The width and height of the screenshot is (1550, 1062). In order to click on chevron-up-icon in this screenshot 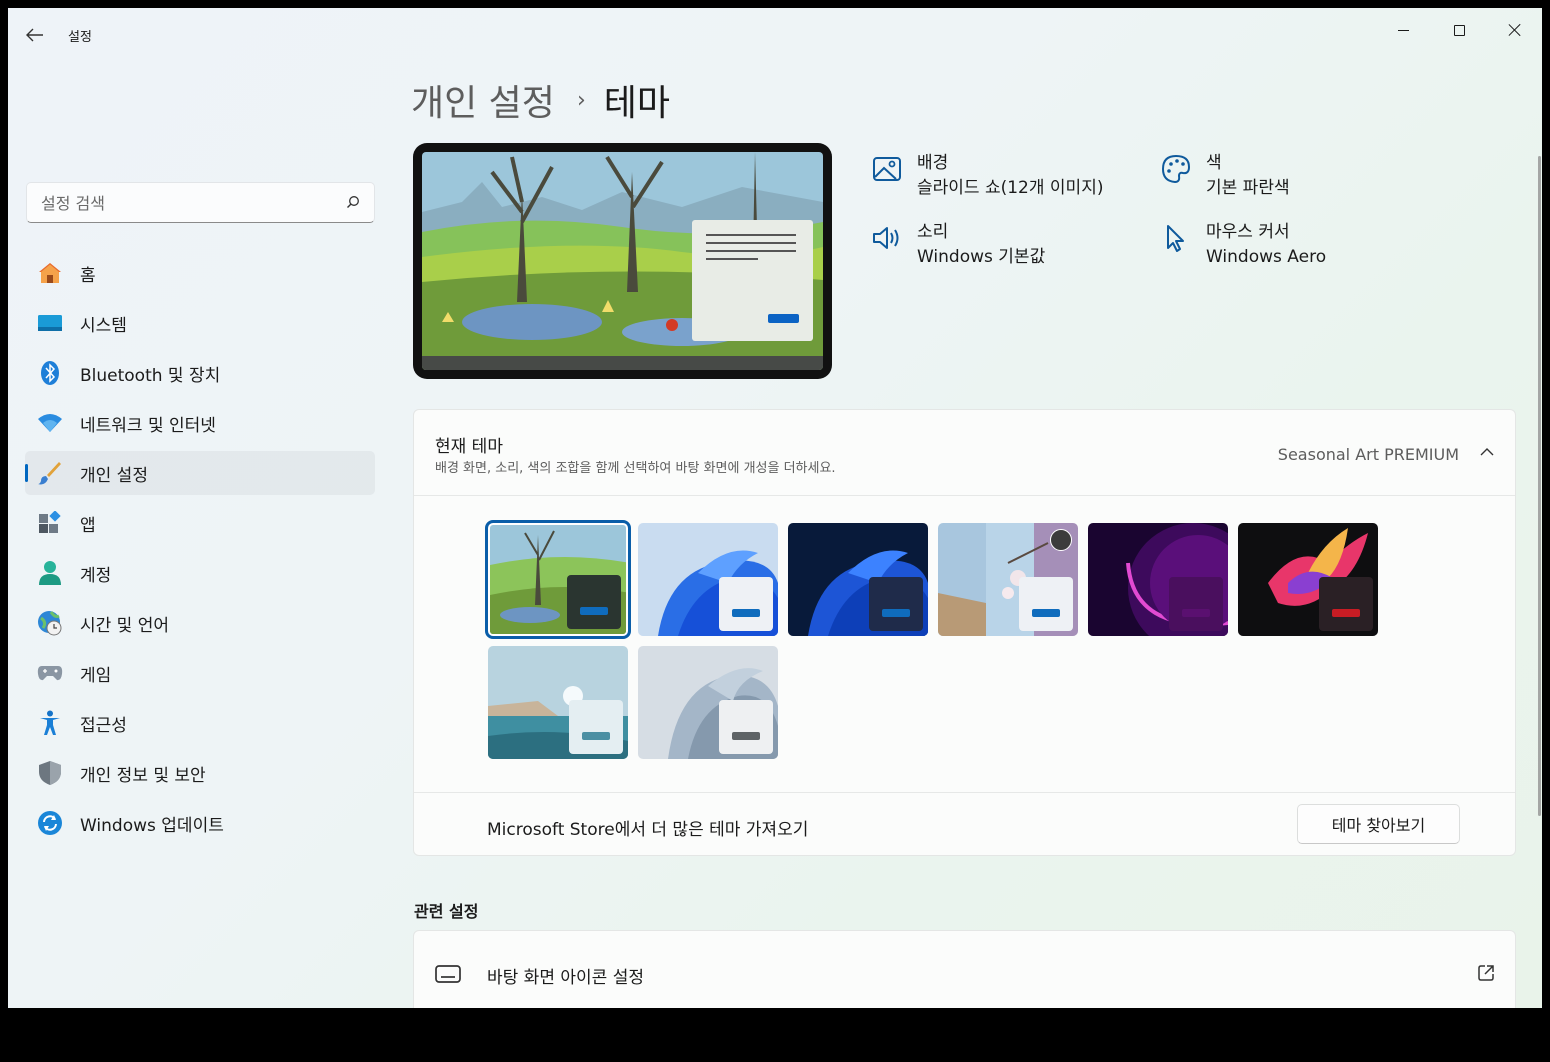, I will do `click(1487, 452)`.